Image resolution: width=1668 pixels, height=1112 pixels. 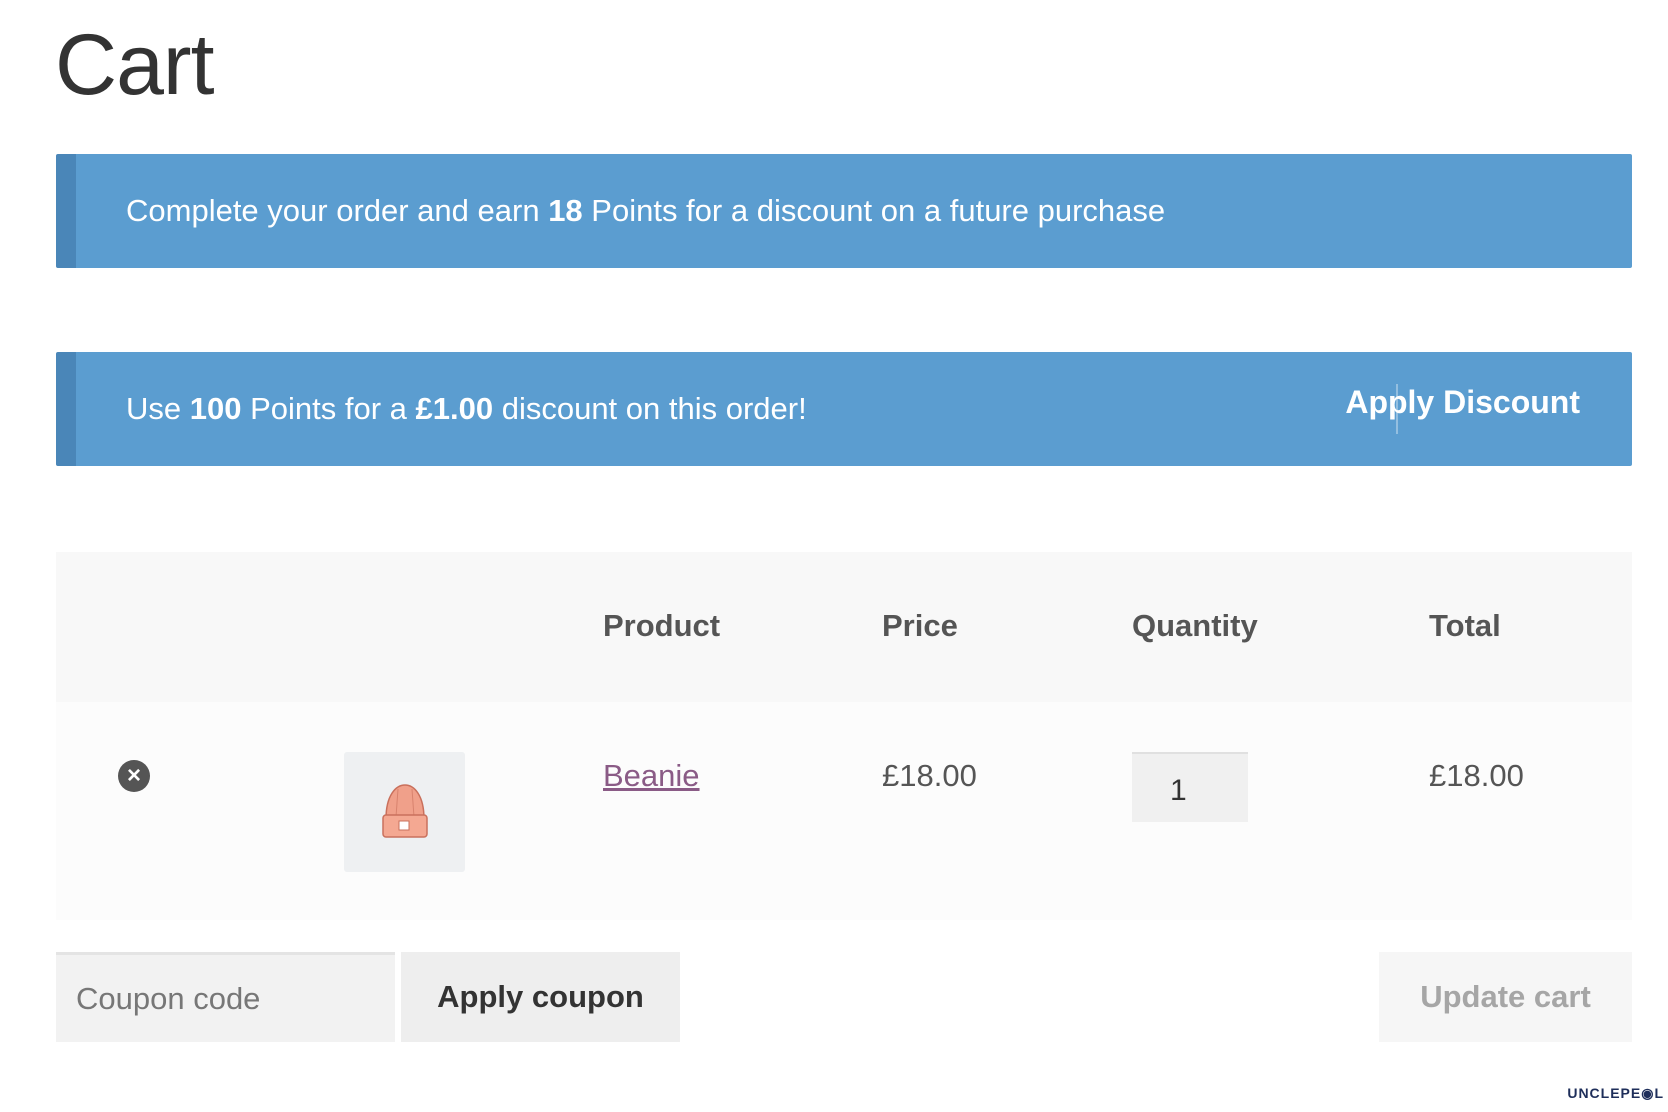 I want to click on product-name-link: Beanie, so click(x=651, y=776).